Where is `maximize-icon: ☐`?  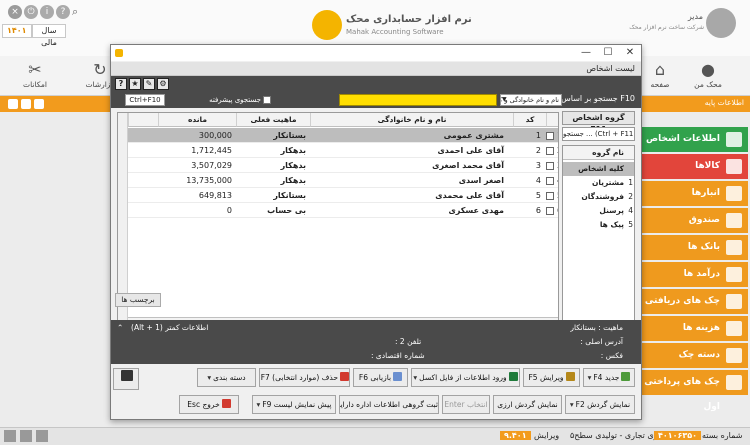 maximize-icon: ☐ is located at coordinates (608, 53).